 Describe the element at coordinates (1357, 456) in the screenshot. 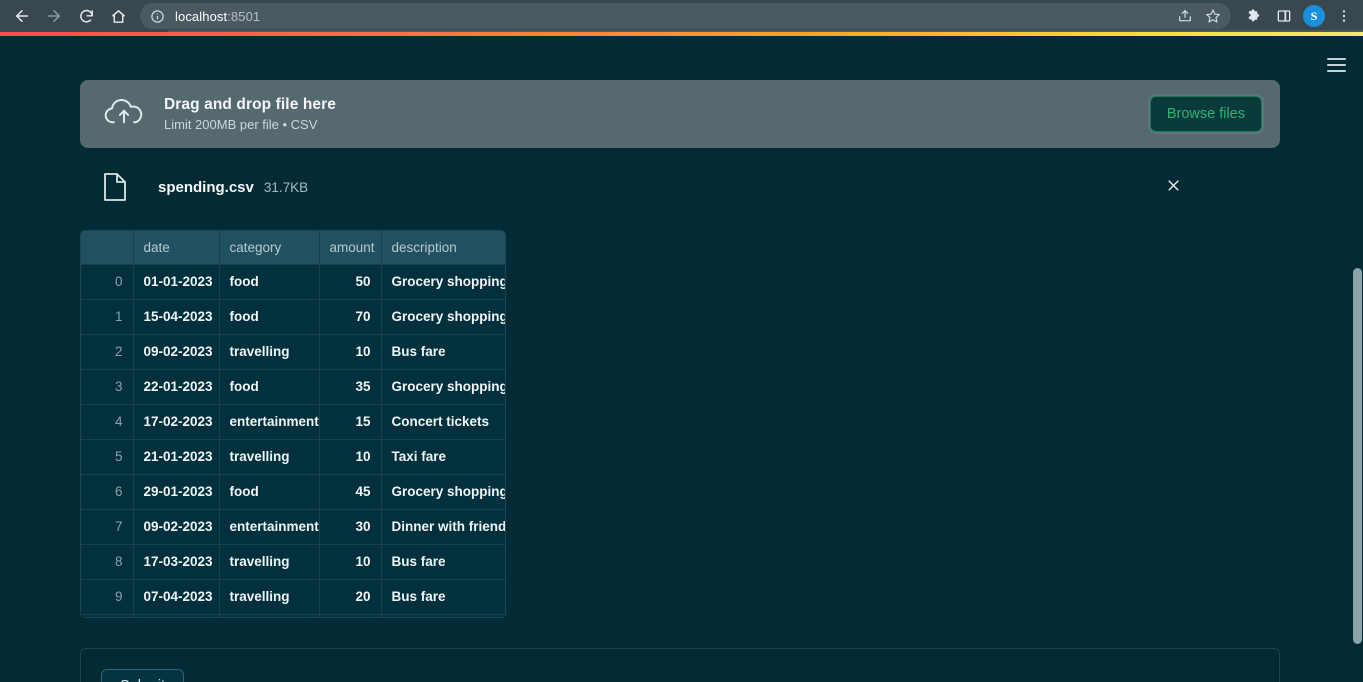

I see `scrollbar-thumb` at that location.